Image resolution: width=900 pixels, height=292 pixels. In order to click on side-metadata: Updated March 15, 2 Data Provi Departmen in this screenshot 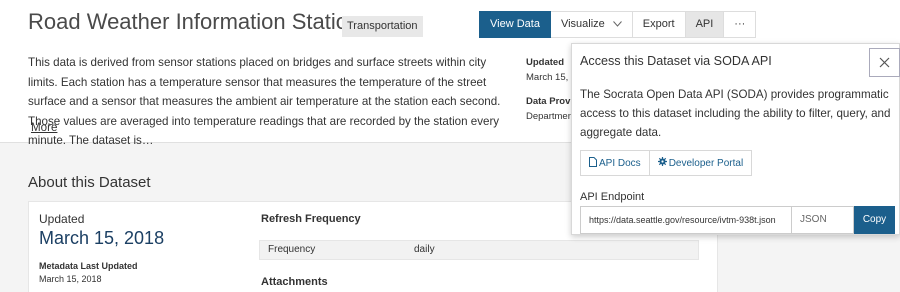, I will do `click(551, 89)`.